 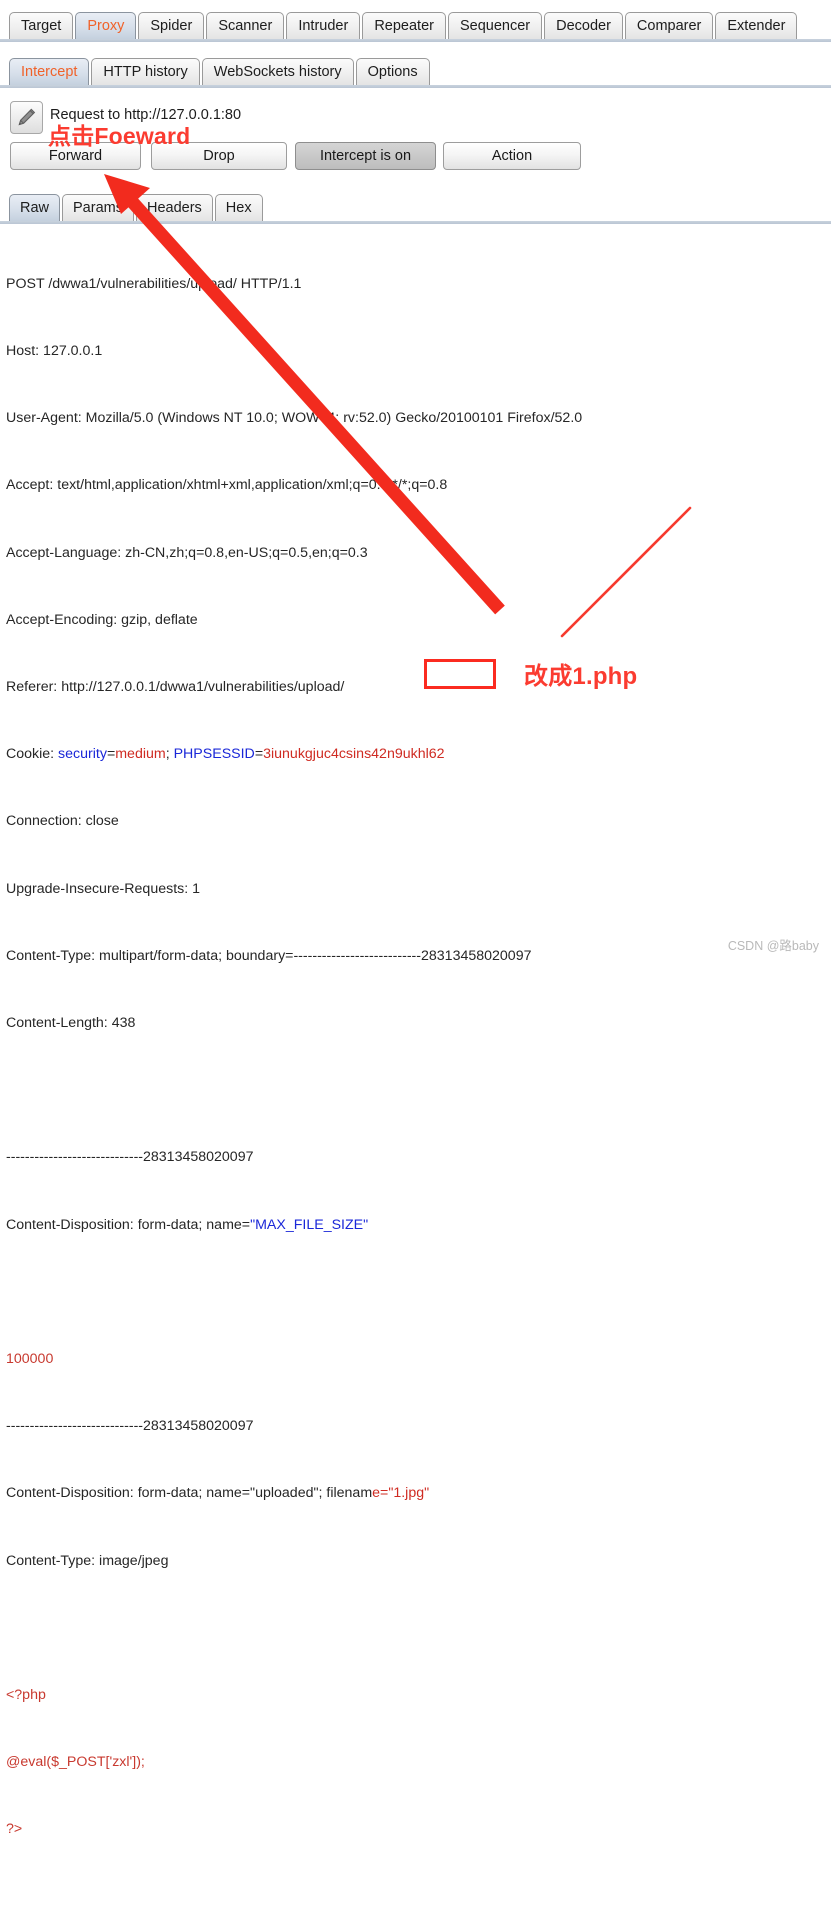 I want to click on sub-tab-underline, so click(x=415, y=86).